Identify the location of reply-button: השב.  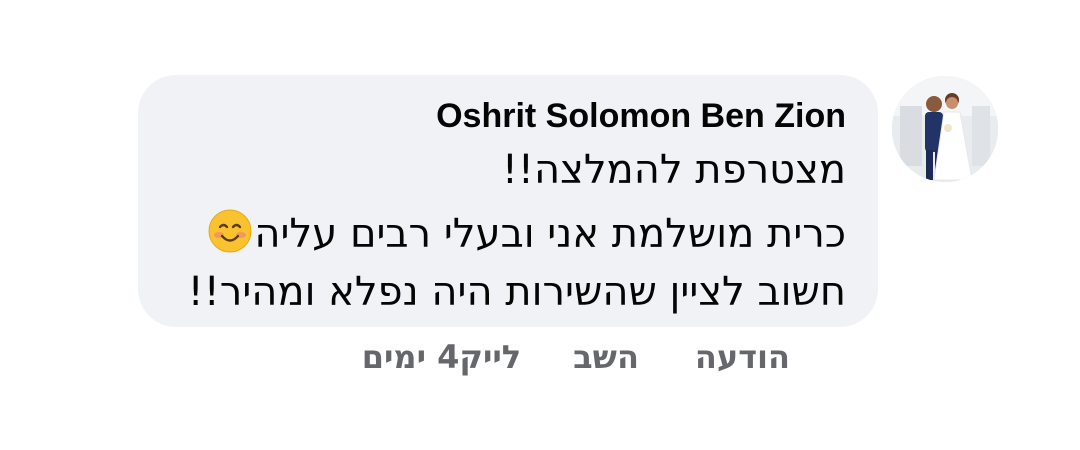
(606, 357).